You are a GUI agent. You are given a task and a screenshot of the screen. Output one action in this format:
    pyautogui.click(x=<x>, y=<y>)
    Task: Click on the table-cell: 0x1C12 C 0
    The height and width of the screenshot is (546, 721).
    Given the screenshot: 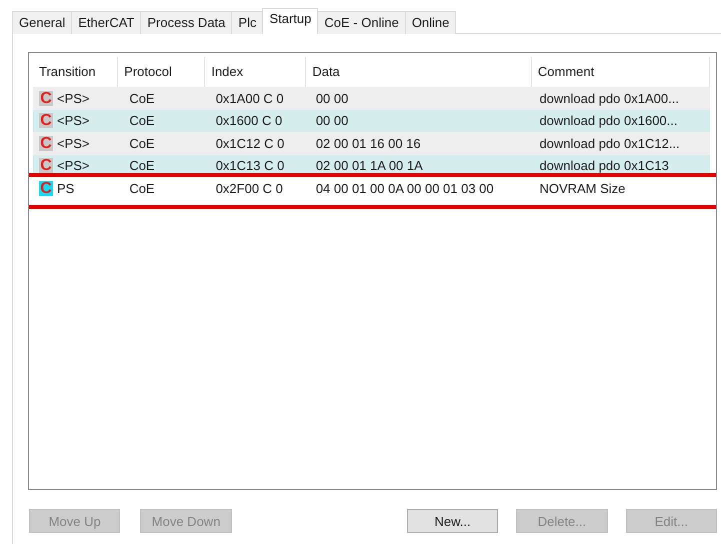 What is the action you would take?
    pyautogui.click(x=250, y=143)
    